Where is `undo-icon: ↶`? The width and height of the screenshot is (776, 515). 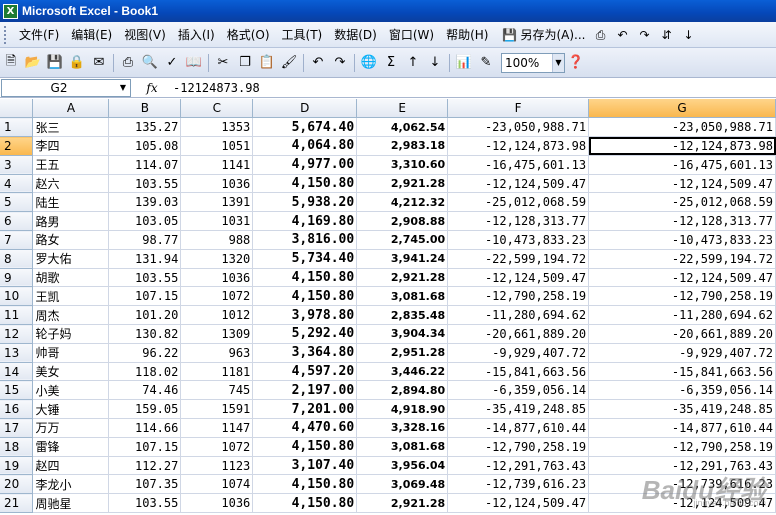 undo-icon: ↶ is located at coordinates (318, 63).